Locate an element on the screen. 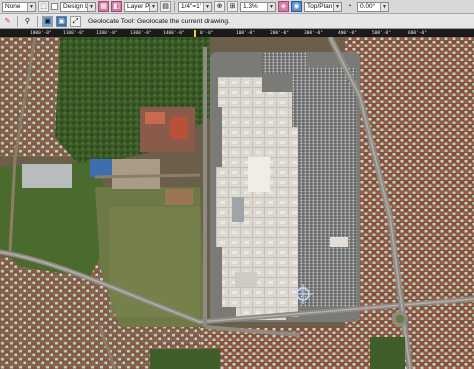  layer-dropdown: Layer Pt ▼ is located at coordinates (141, 6).